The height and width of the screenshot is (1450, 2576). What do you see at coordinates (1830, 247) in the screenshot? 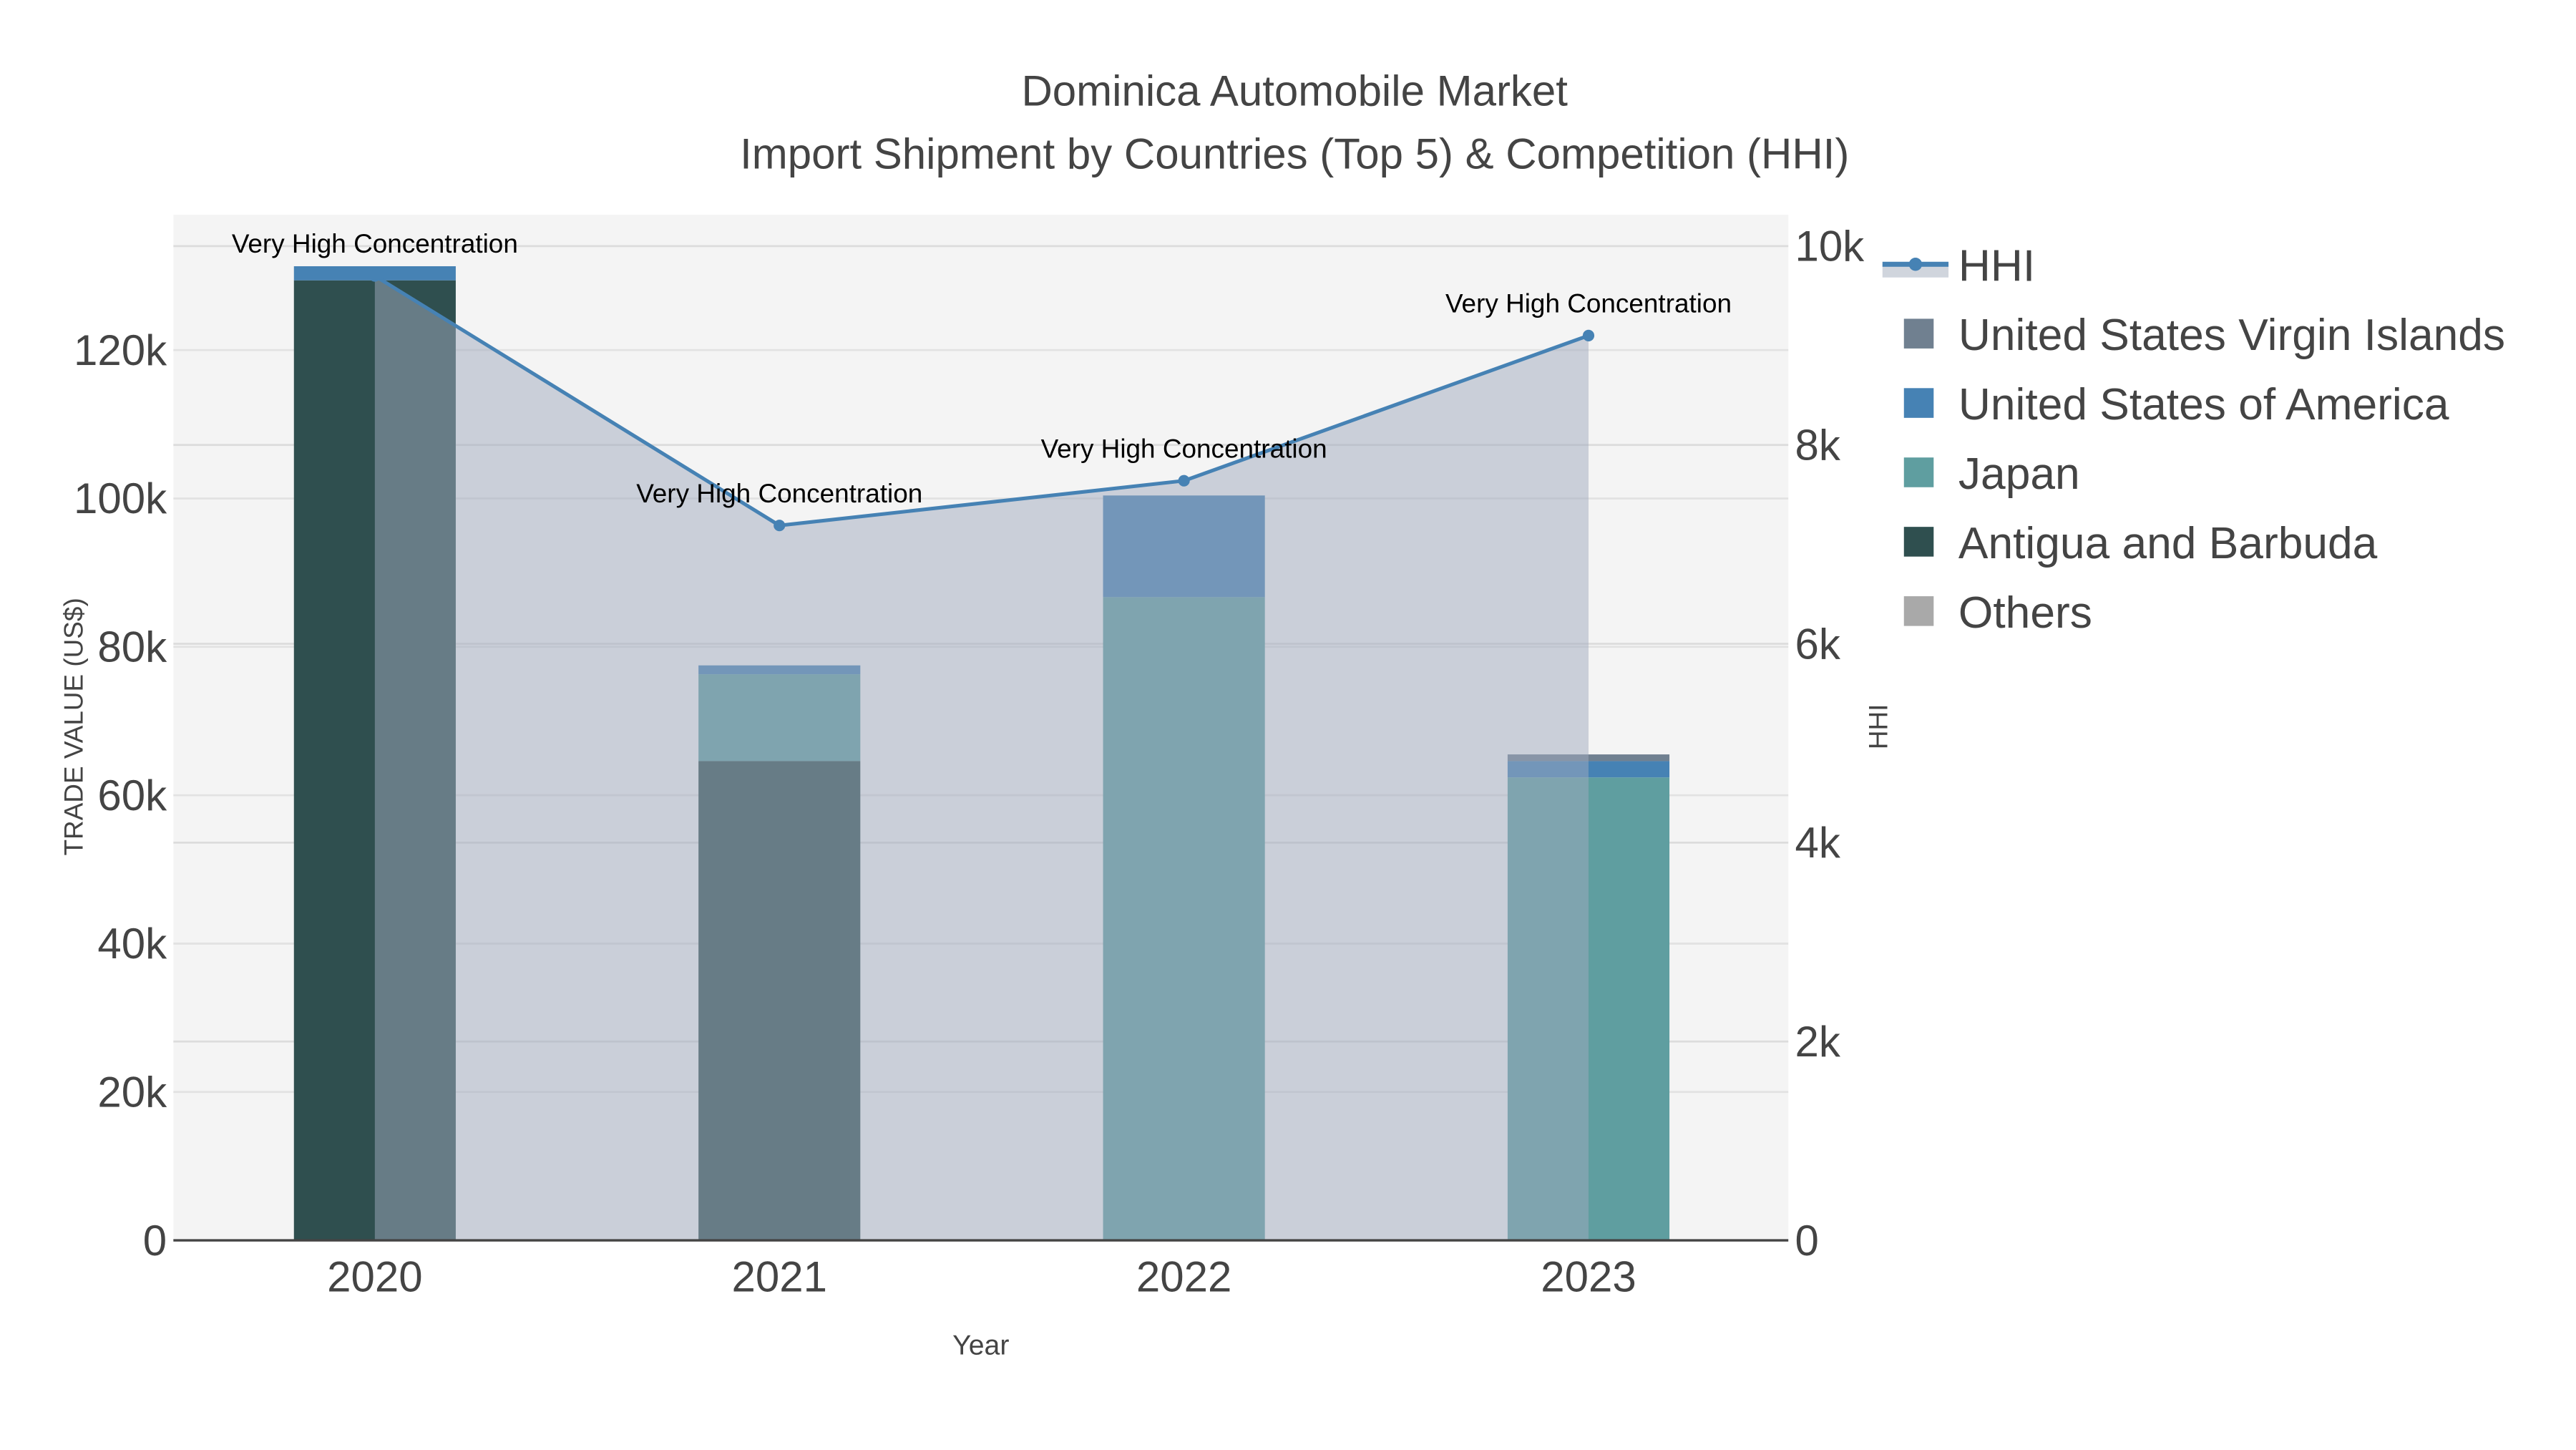
I see `y2-tick-label: 10k` at bounding box center [1830, 247].